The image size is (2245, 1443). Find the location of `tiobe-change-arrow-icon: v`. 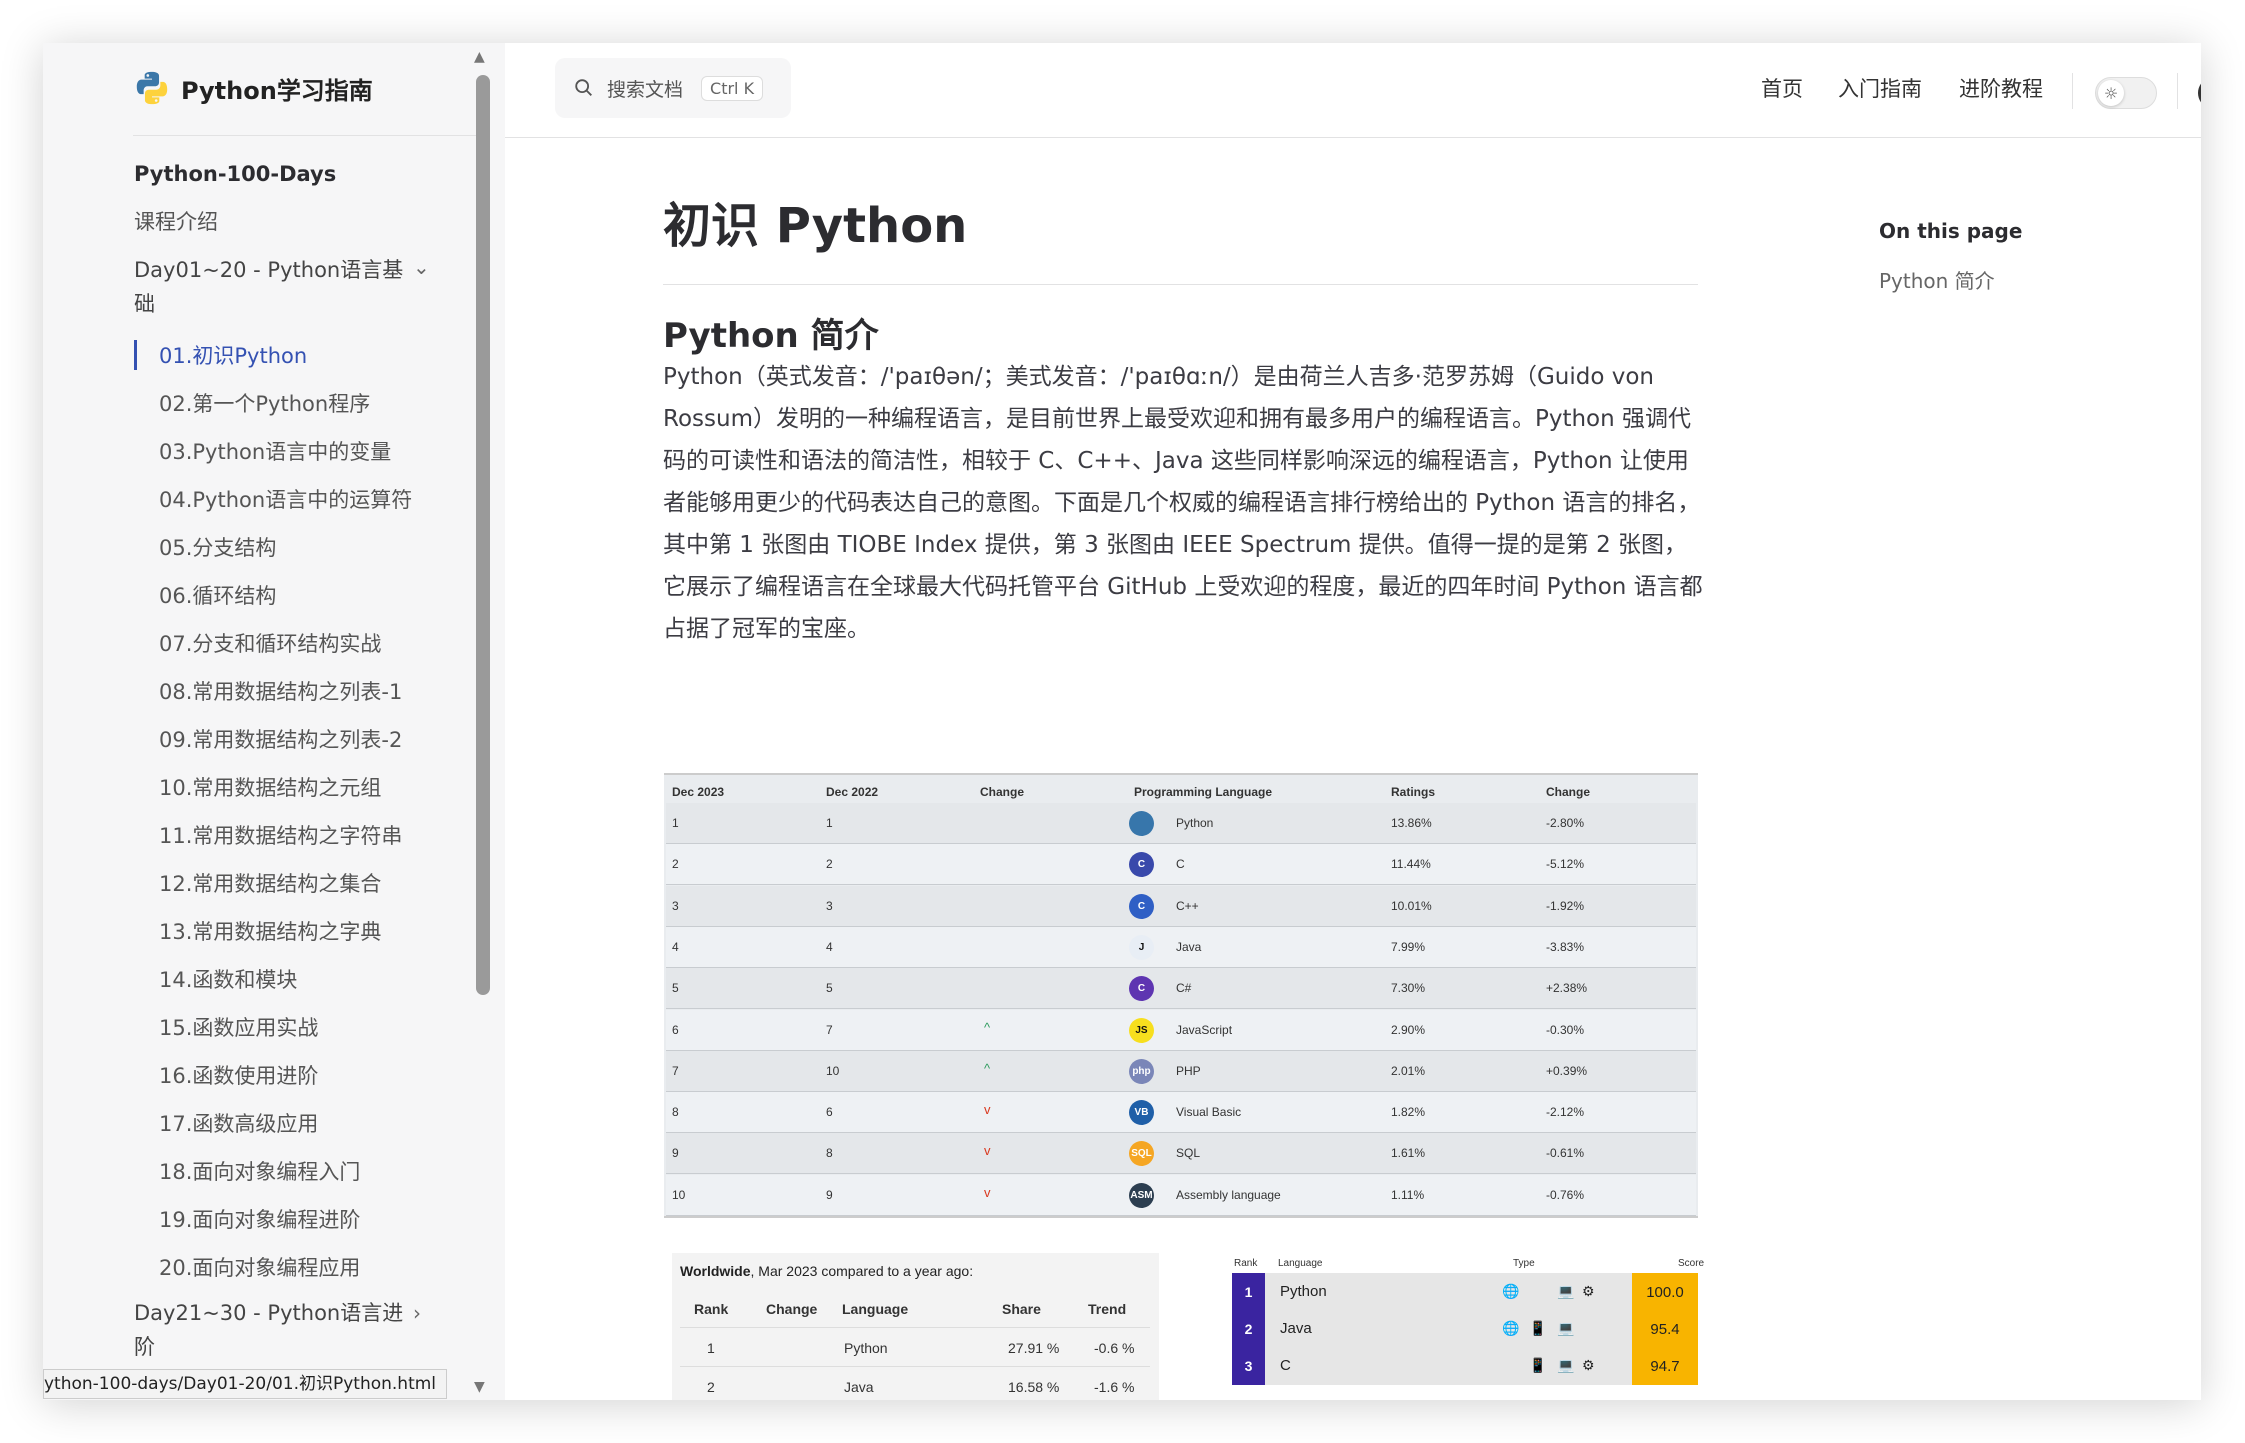

tiobe-change-arrow-icon: v is located at coordinates (987, 1192).